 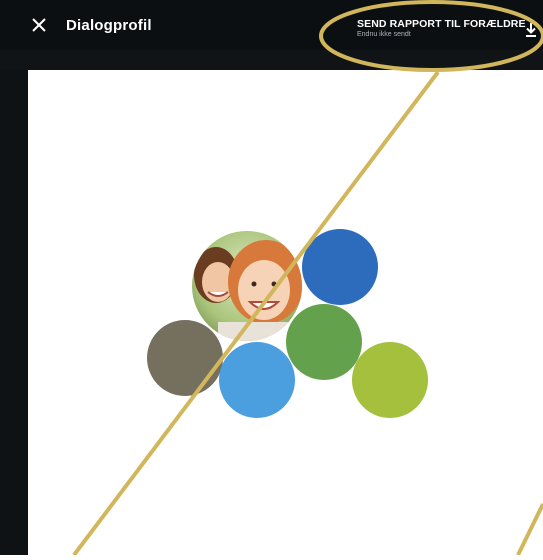 I want to click on light-blue-circle, so click(x=257, y=380).